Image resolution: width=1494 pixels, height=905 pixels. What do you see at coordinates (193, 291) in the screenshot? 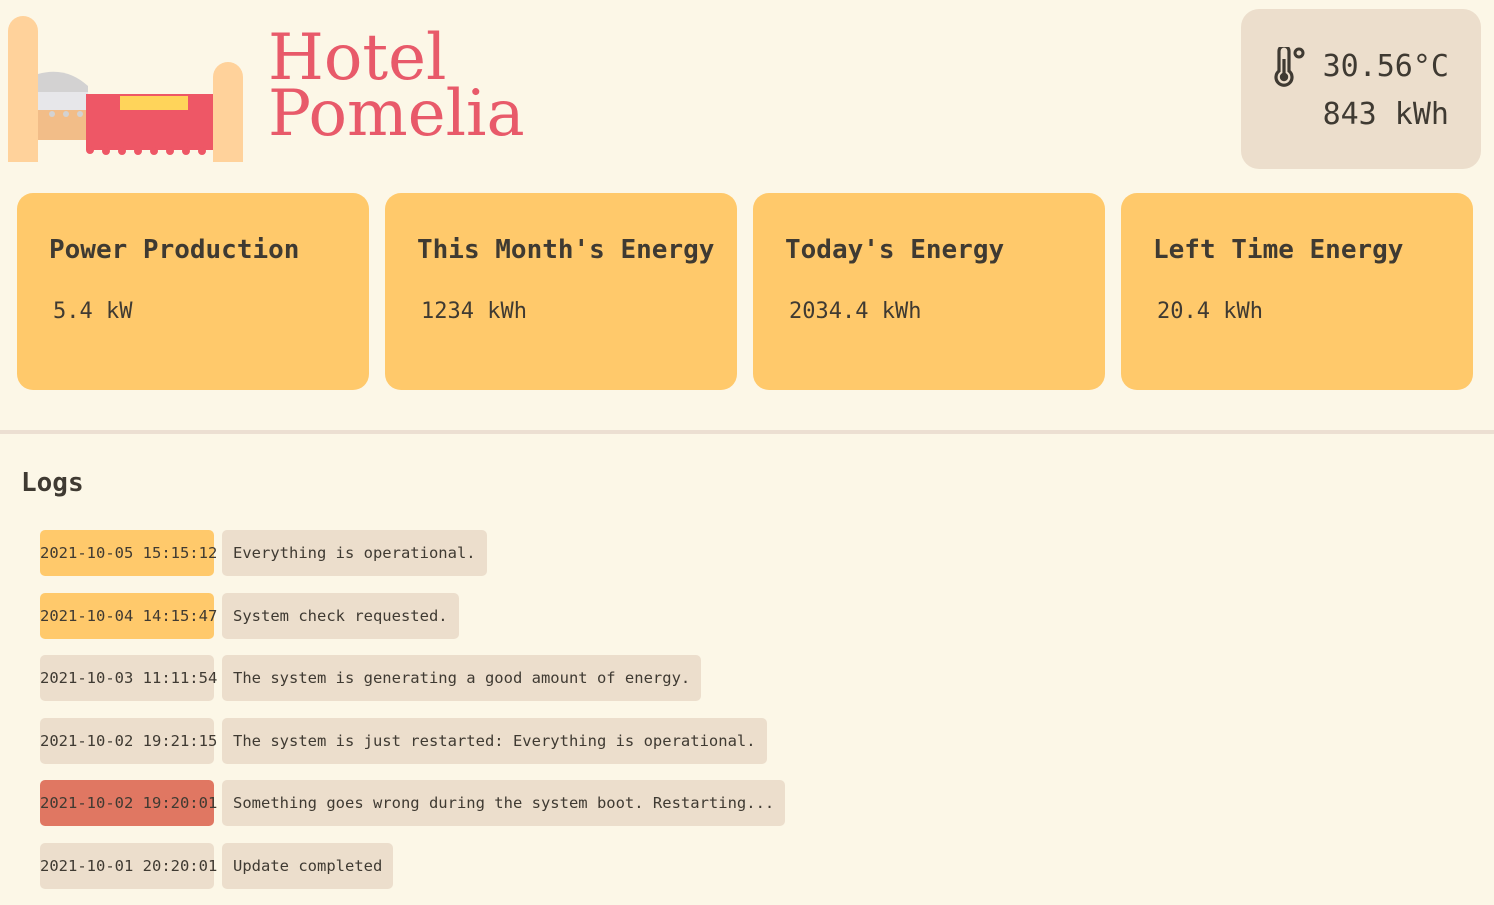
I see `card-power-production: Power Production 5.4 kW` at bounding box center [193, 291].